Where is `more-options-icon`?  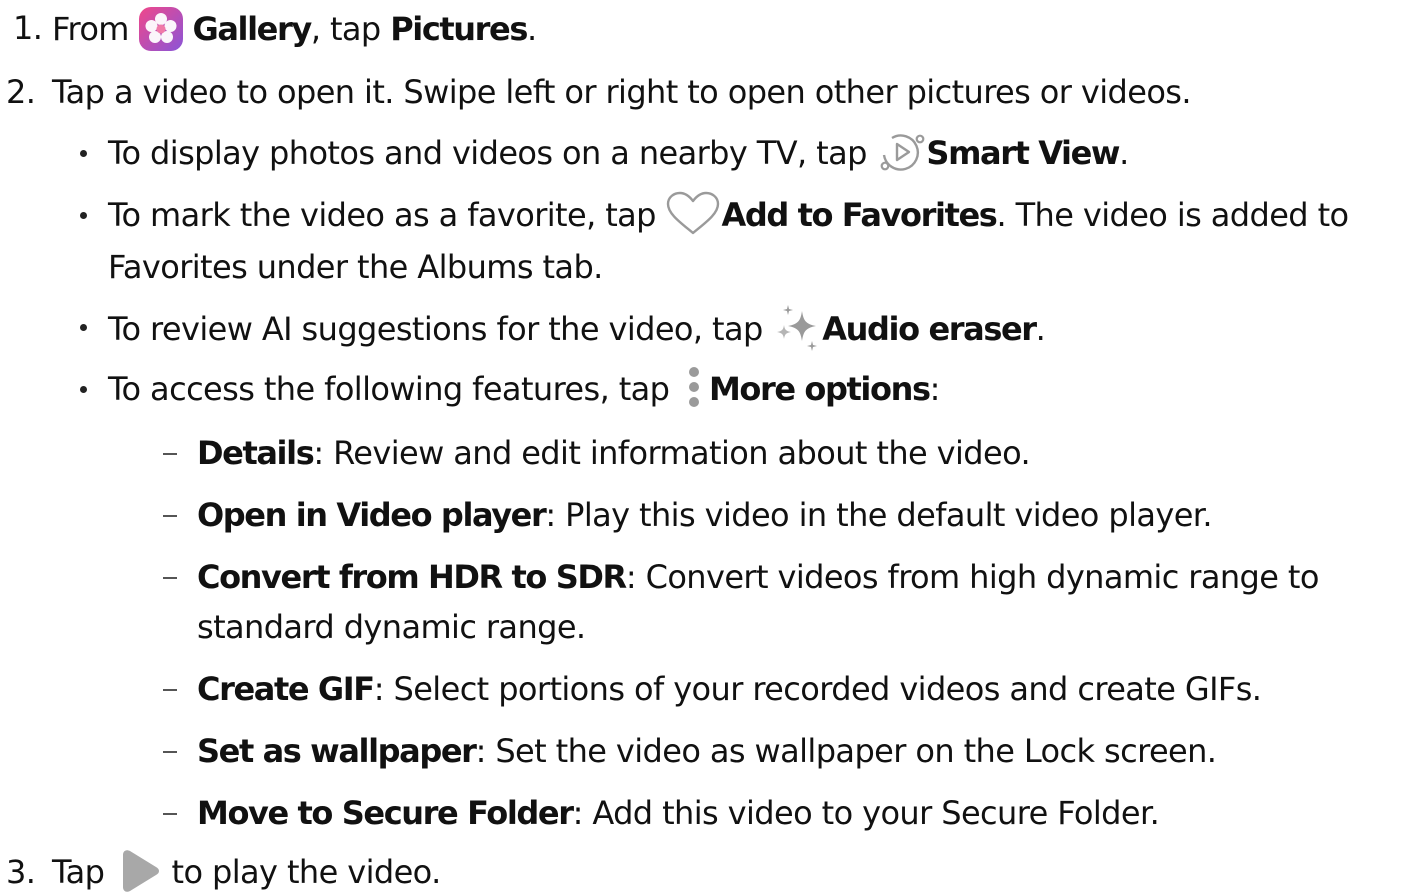
more-options-icon is located at coordinates (694, 388).